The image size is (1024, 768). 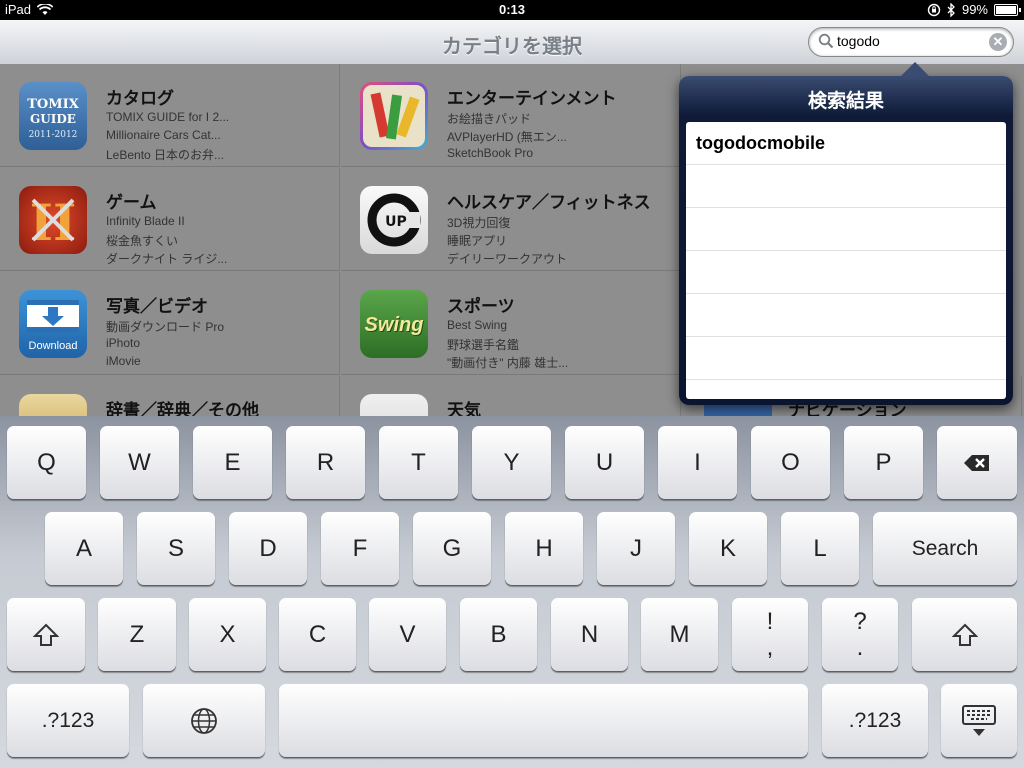 What do you see at coordinates (846, 143) in the screenshot?
I see `result-row: togodocmobile` at bounding box center [846, 143].